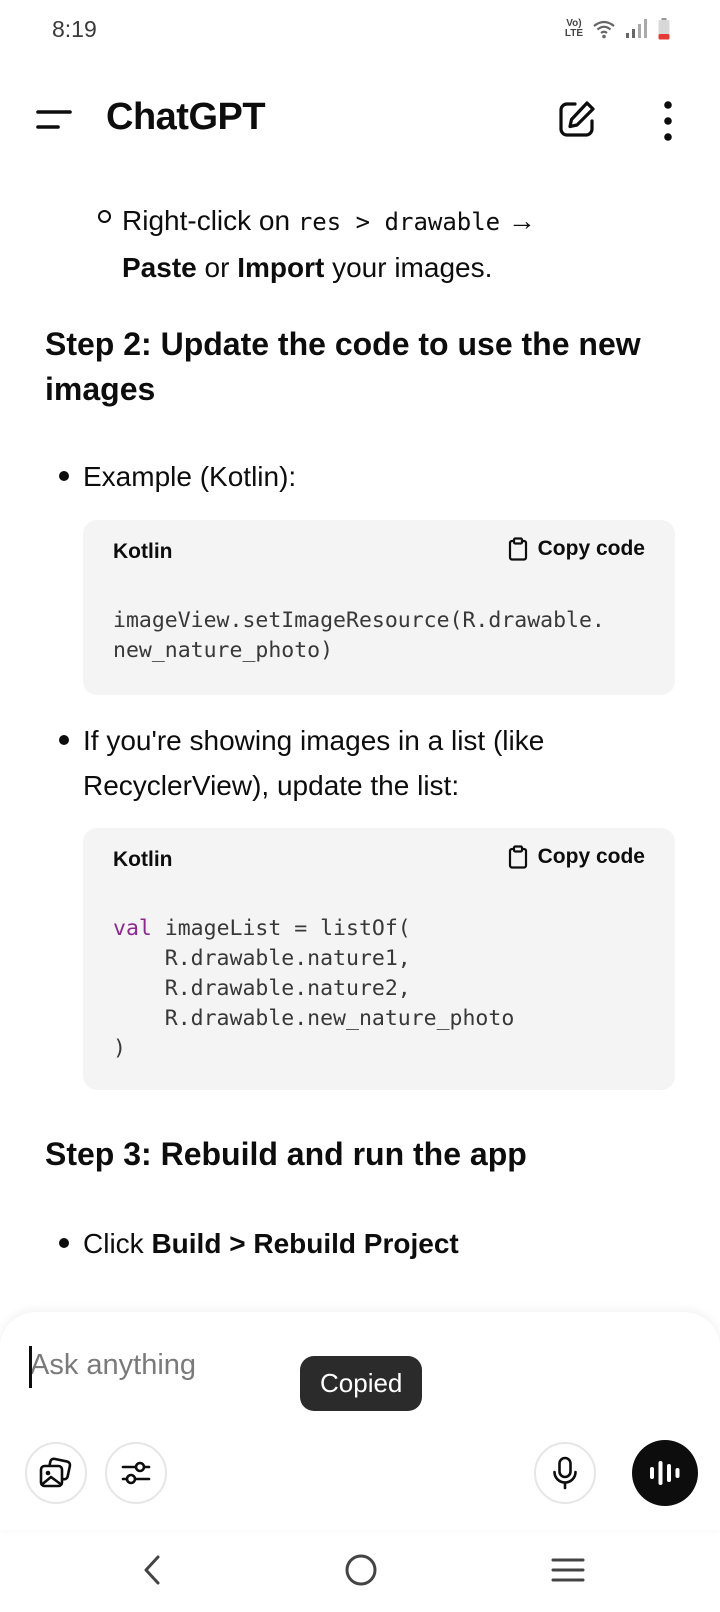 The width and height of the screenshot is (720, 1612). I want to click on status-icons: Vo) LTE, so click(617, 29).